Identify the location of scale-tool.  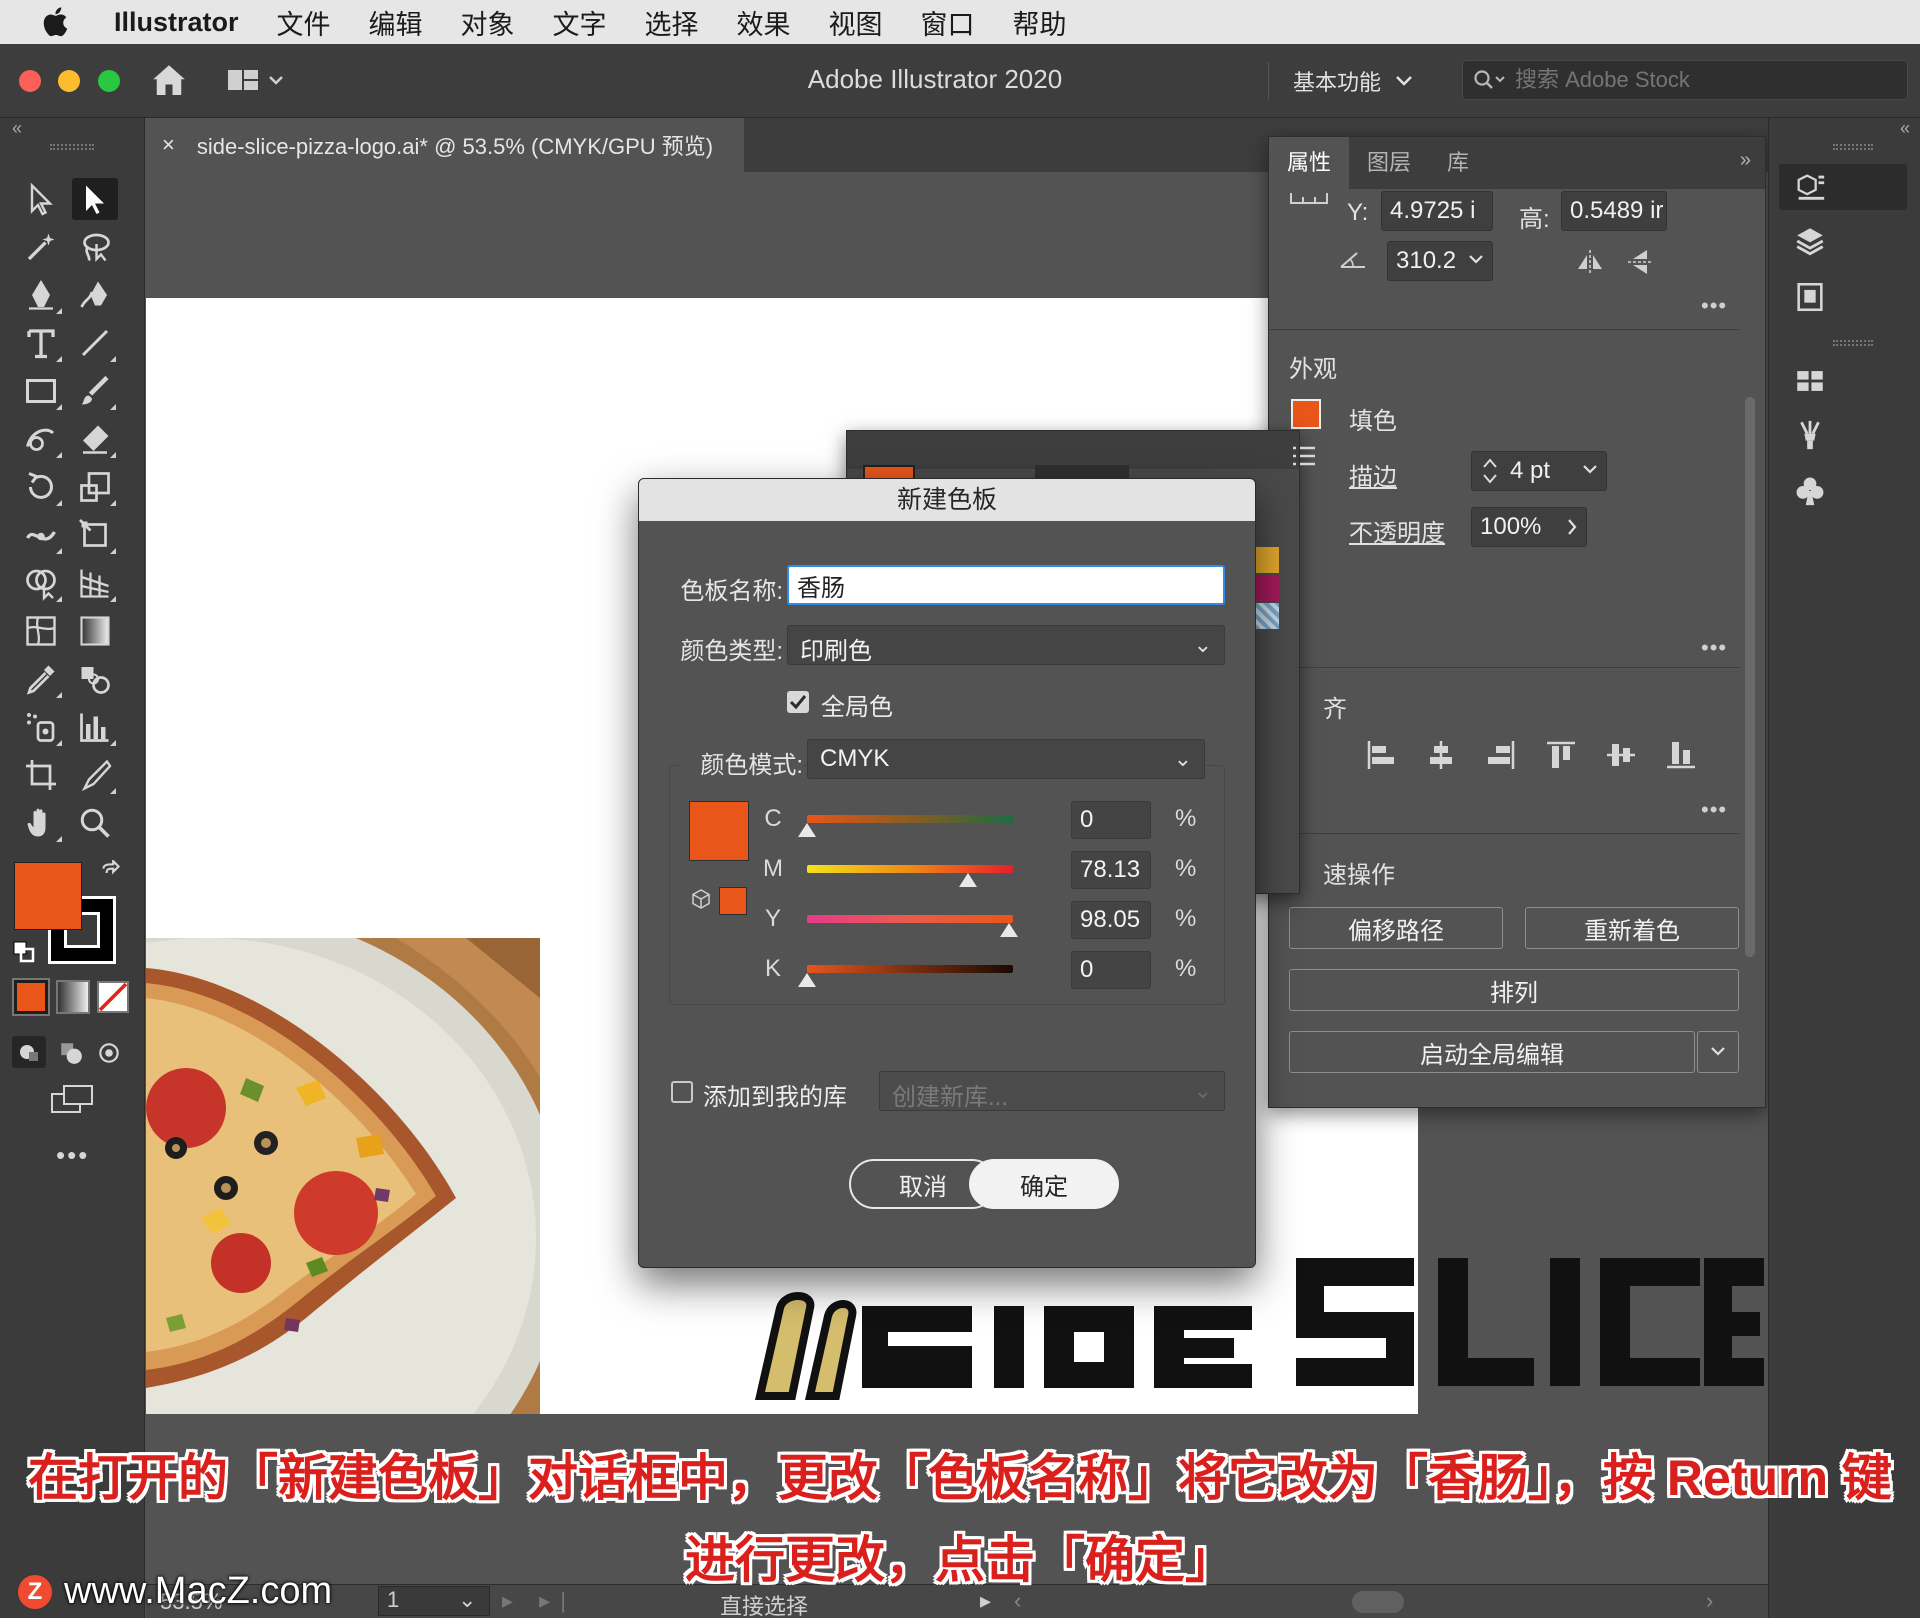
(95, 487).